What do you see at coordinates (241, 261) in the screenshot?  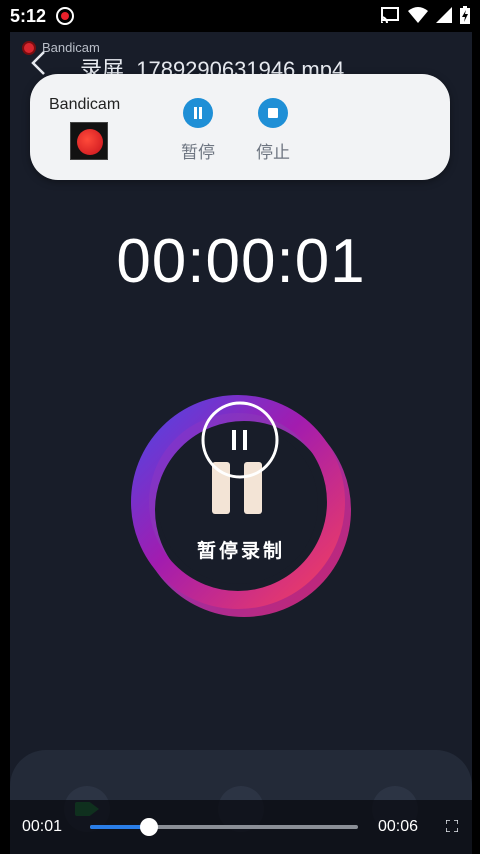 I see `recording-timer: 00:00:01` at bounding box center [241, 261].